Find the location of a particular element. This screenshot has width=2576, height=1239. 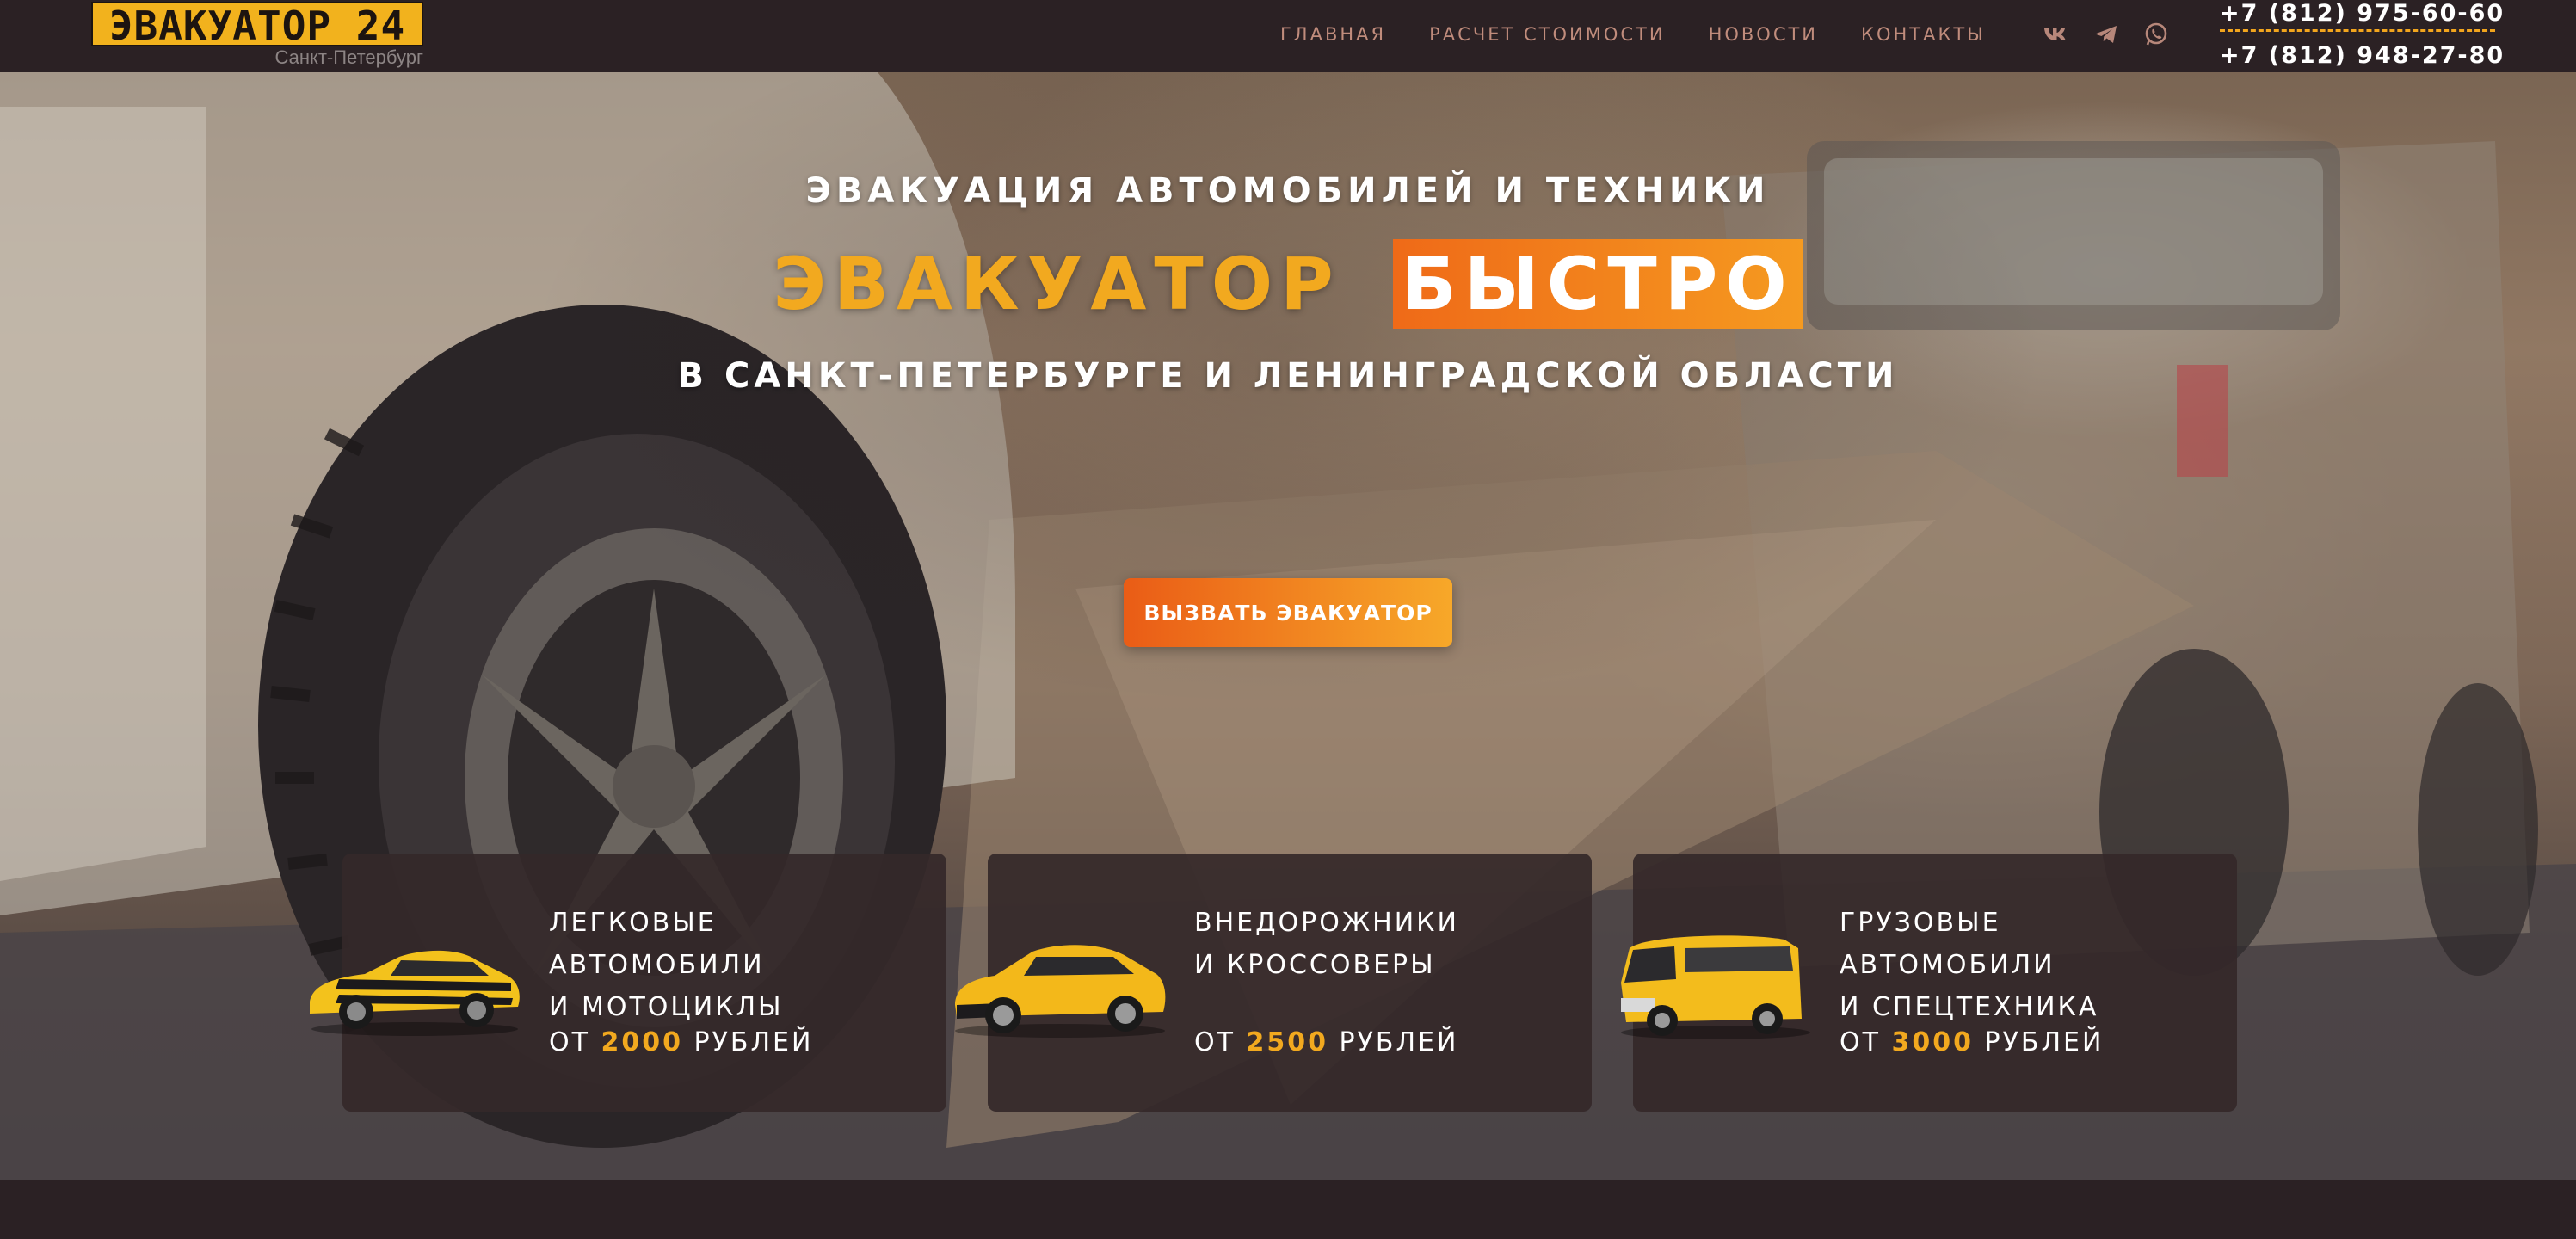

phone-block: +7 (812) 975-60-60 +7 (812) 948-27-80 is located at coordinates (2361, 35).